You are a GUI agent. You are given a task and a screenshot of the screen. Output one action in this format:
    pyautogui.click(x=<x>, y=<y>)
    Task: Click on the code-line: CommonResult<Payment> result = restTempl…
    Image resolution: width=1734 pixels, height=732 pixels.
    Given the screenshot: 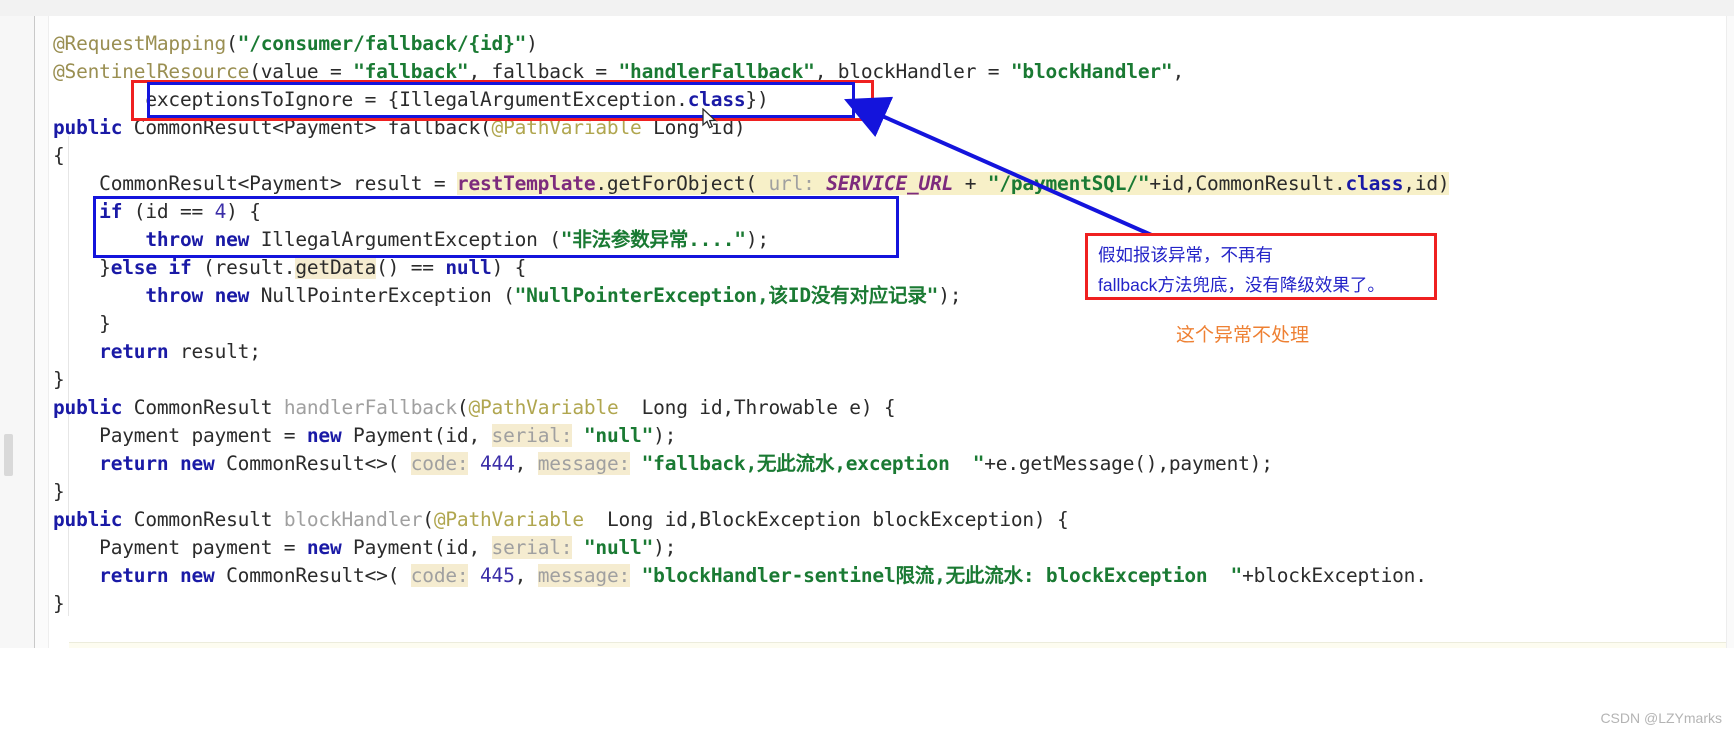 What is the action you would take?
    pyautogui.click(x=751, y=184)
    